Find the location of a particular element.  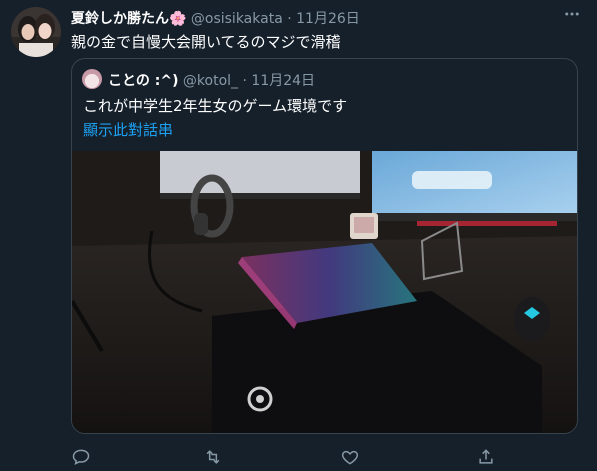

quoted-date: 11月24日 is located at coordinates (283, 81).